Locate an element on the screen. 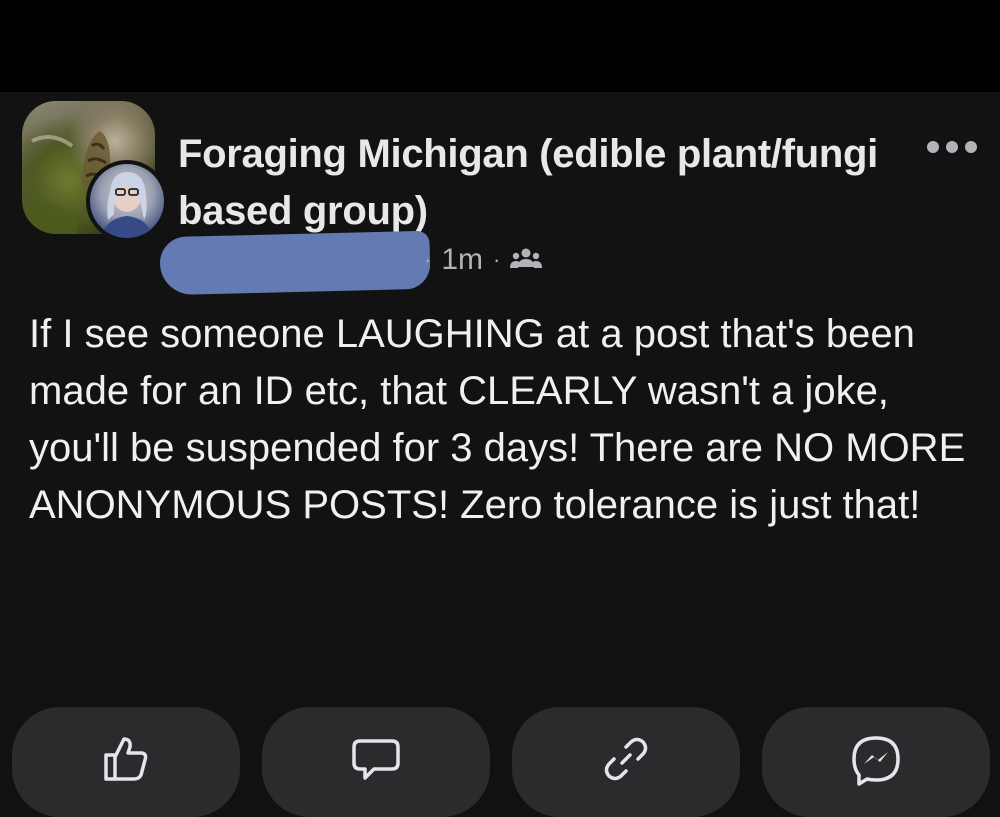 The width and height of the screenshot is (1000, 817). messenger-icon is located at coordinates (876, 761).